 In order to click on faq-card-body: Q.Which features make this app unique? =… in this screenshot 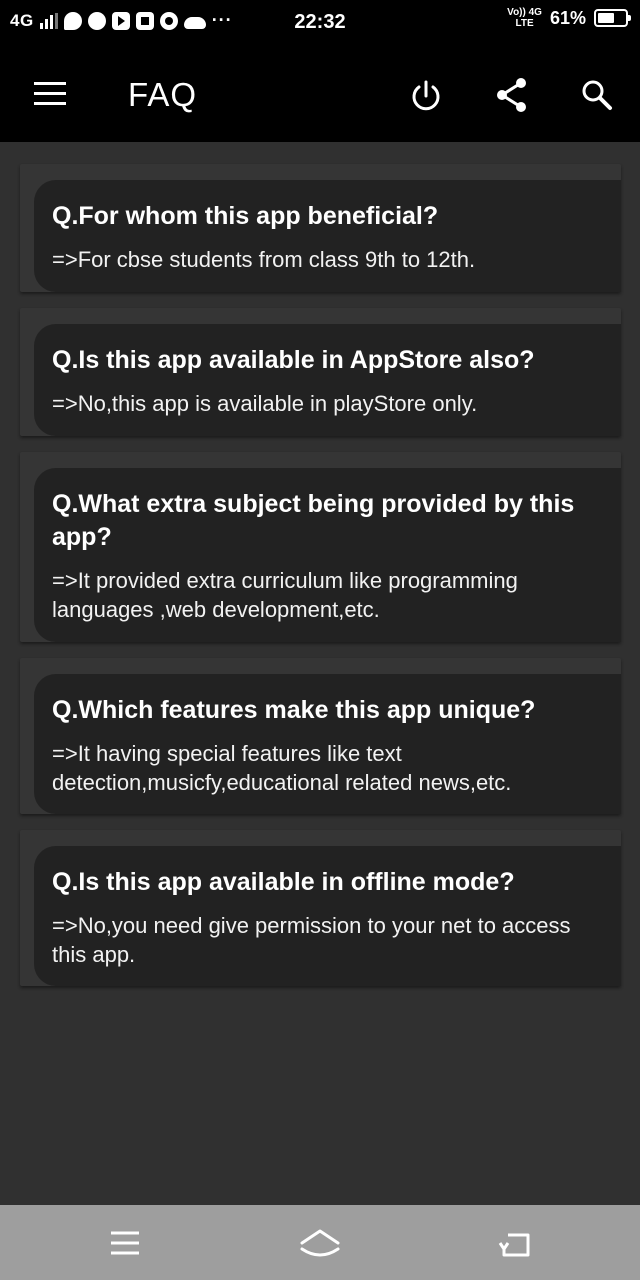, I will do `click(327, 744)`.